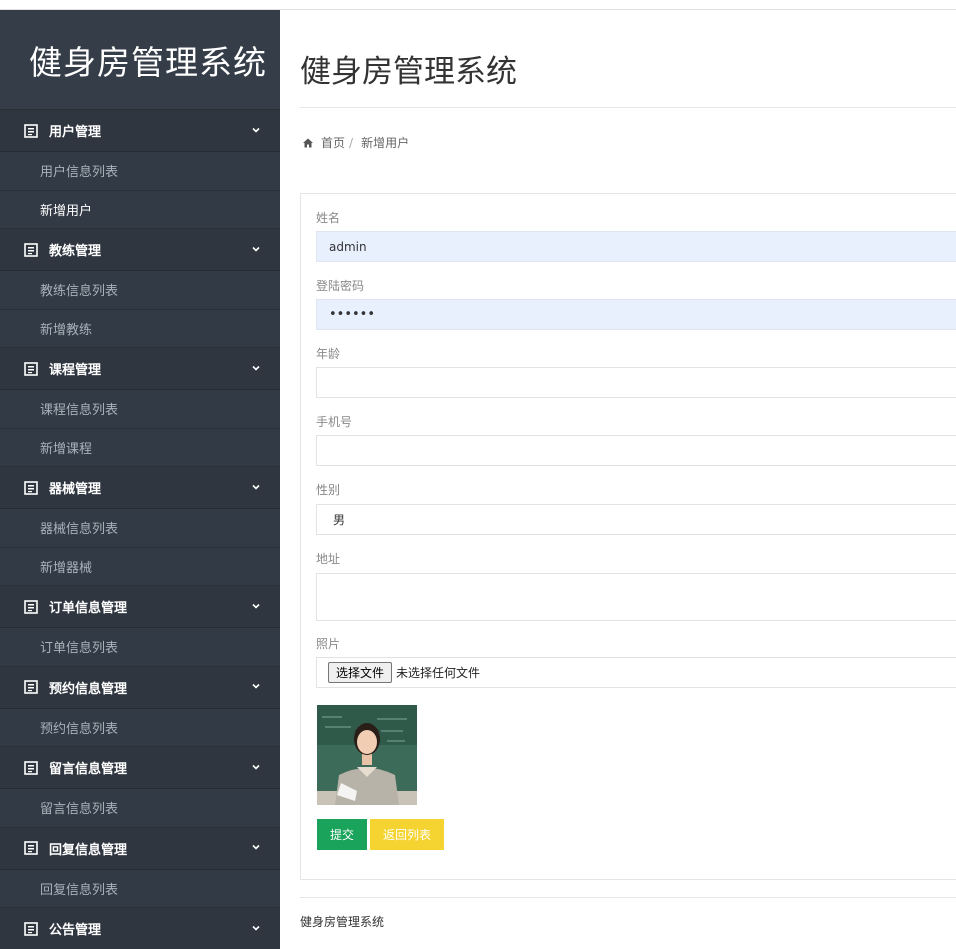 The width and height of the screenshot is (956, 949). What do you see at coordinates (140, 888) in the screenshot?
I see `sidebar-item-reply-list: 回复信息列表` at bounding box center [140, 888].